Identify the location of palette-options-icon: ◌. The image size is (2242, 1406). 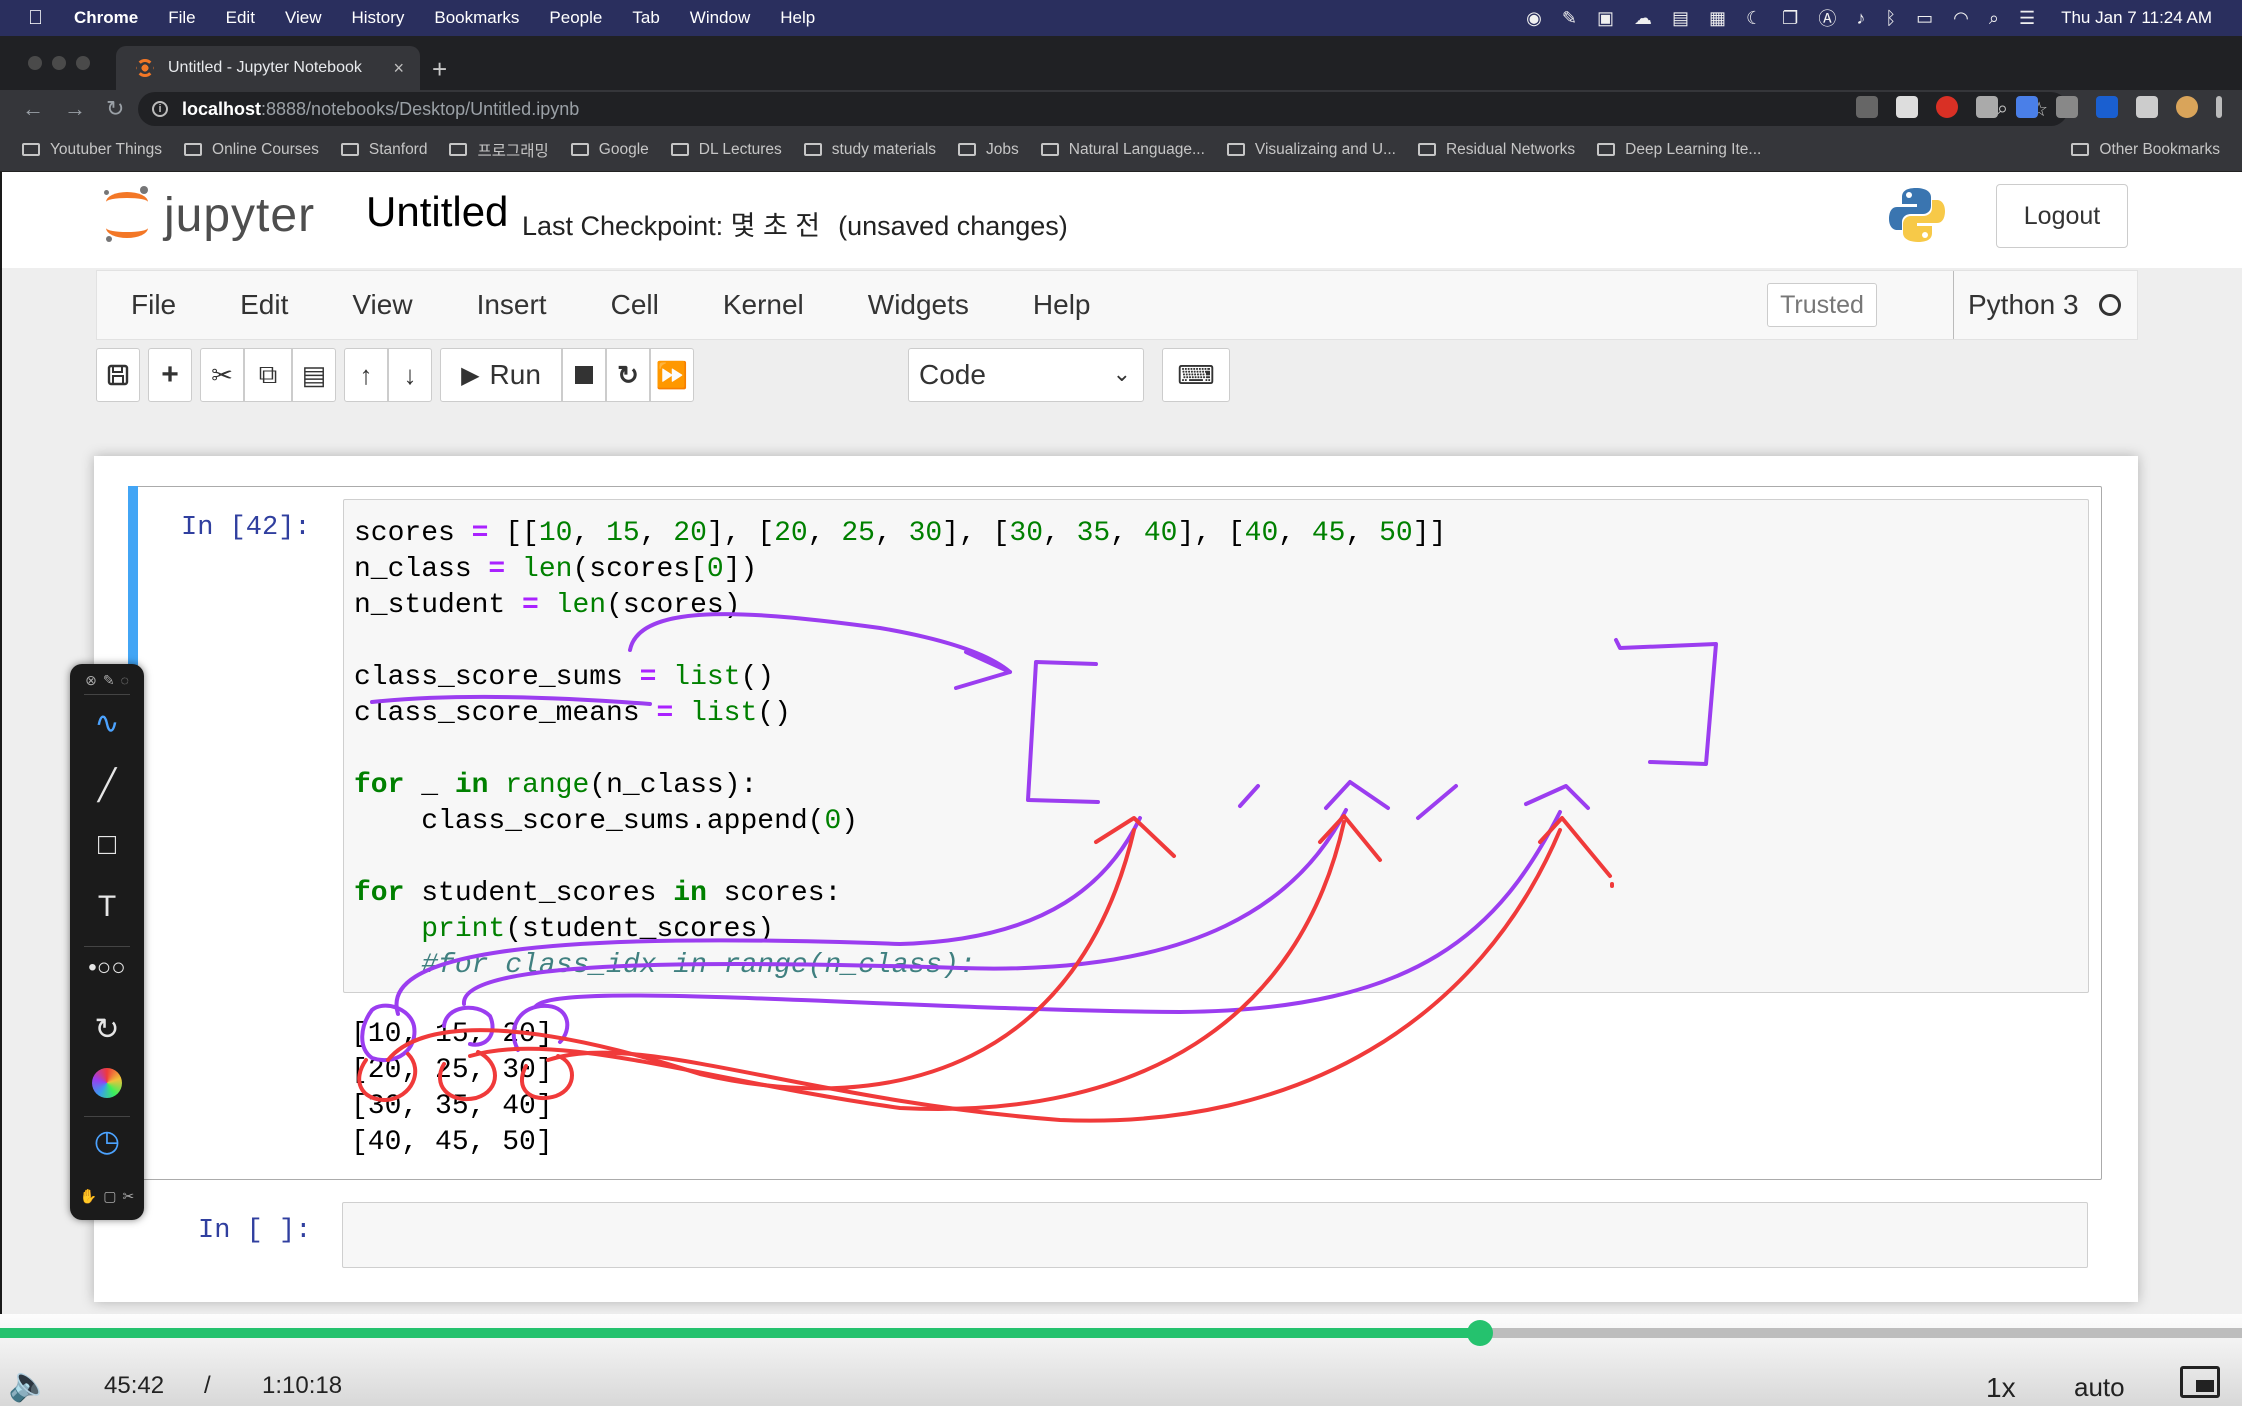
(125, 680).